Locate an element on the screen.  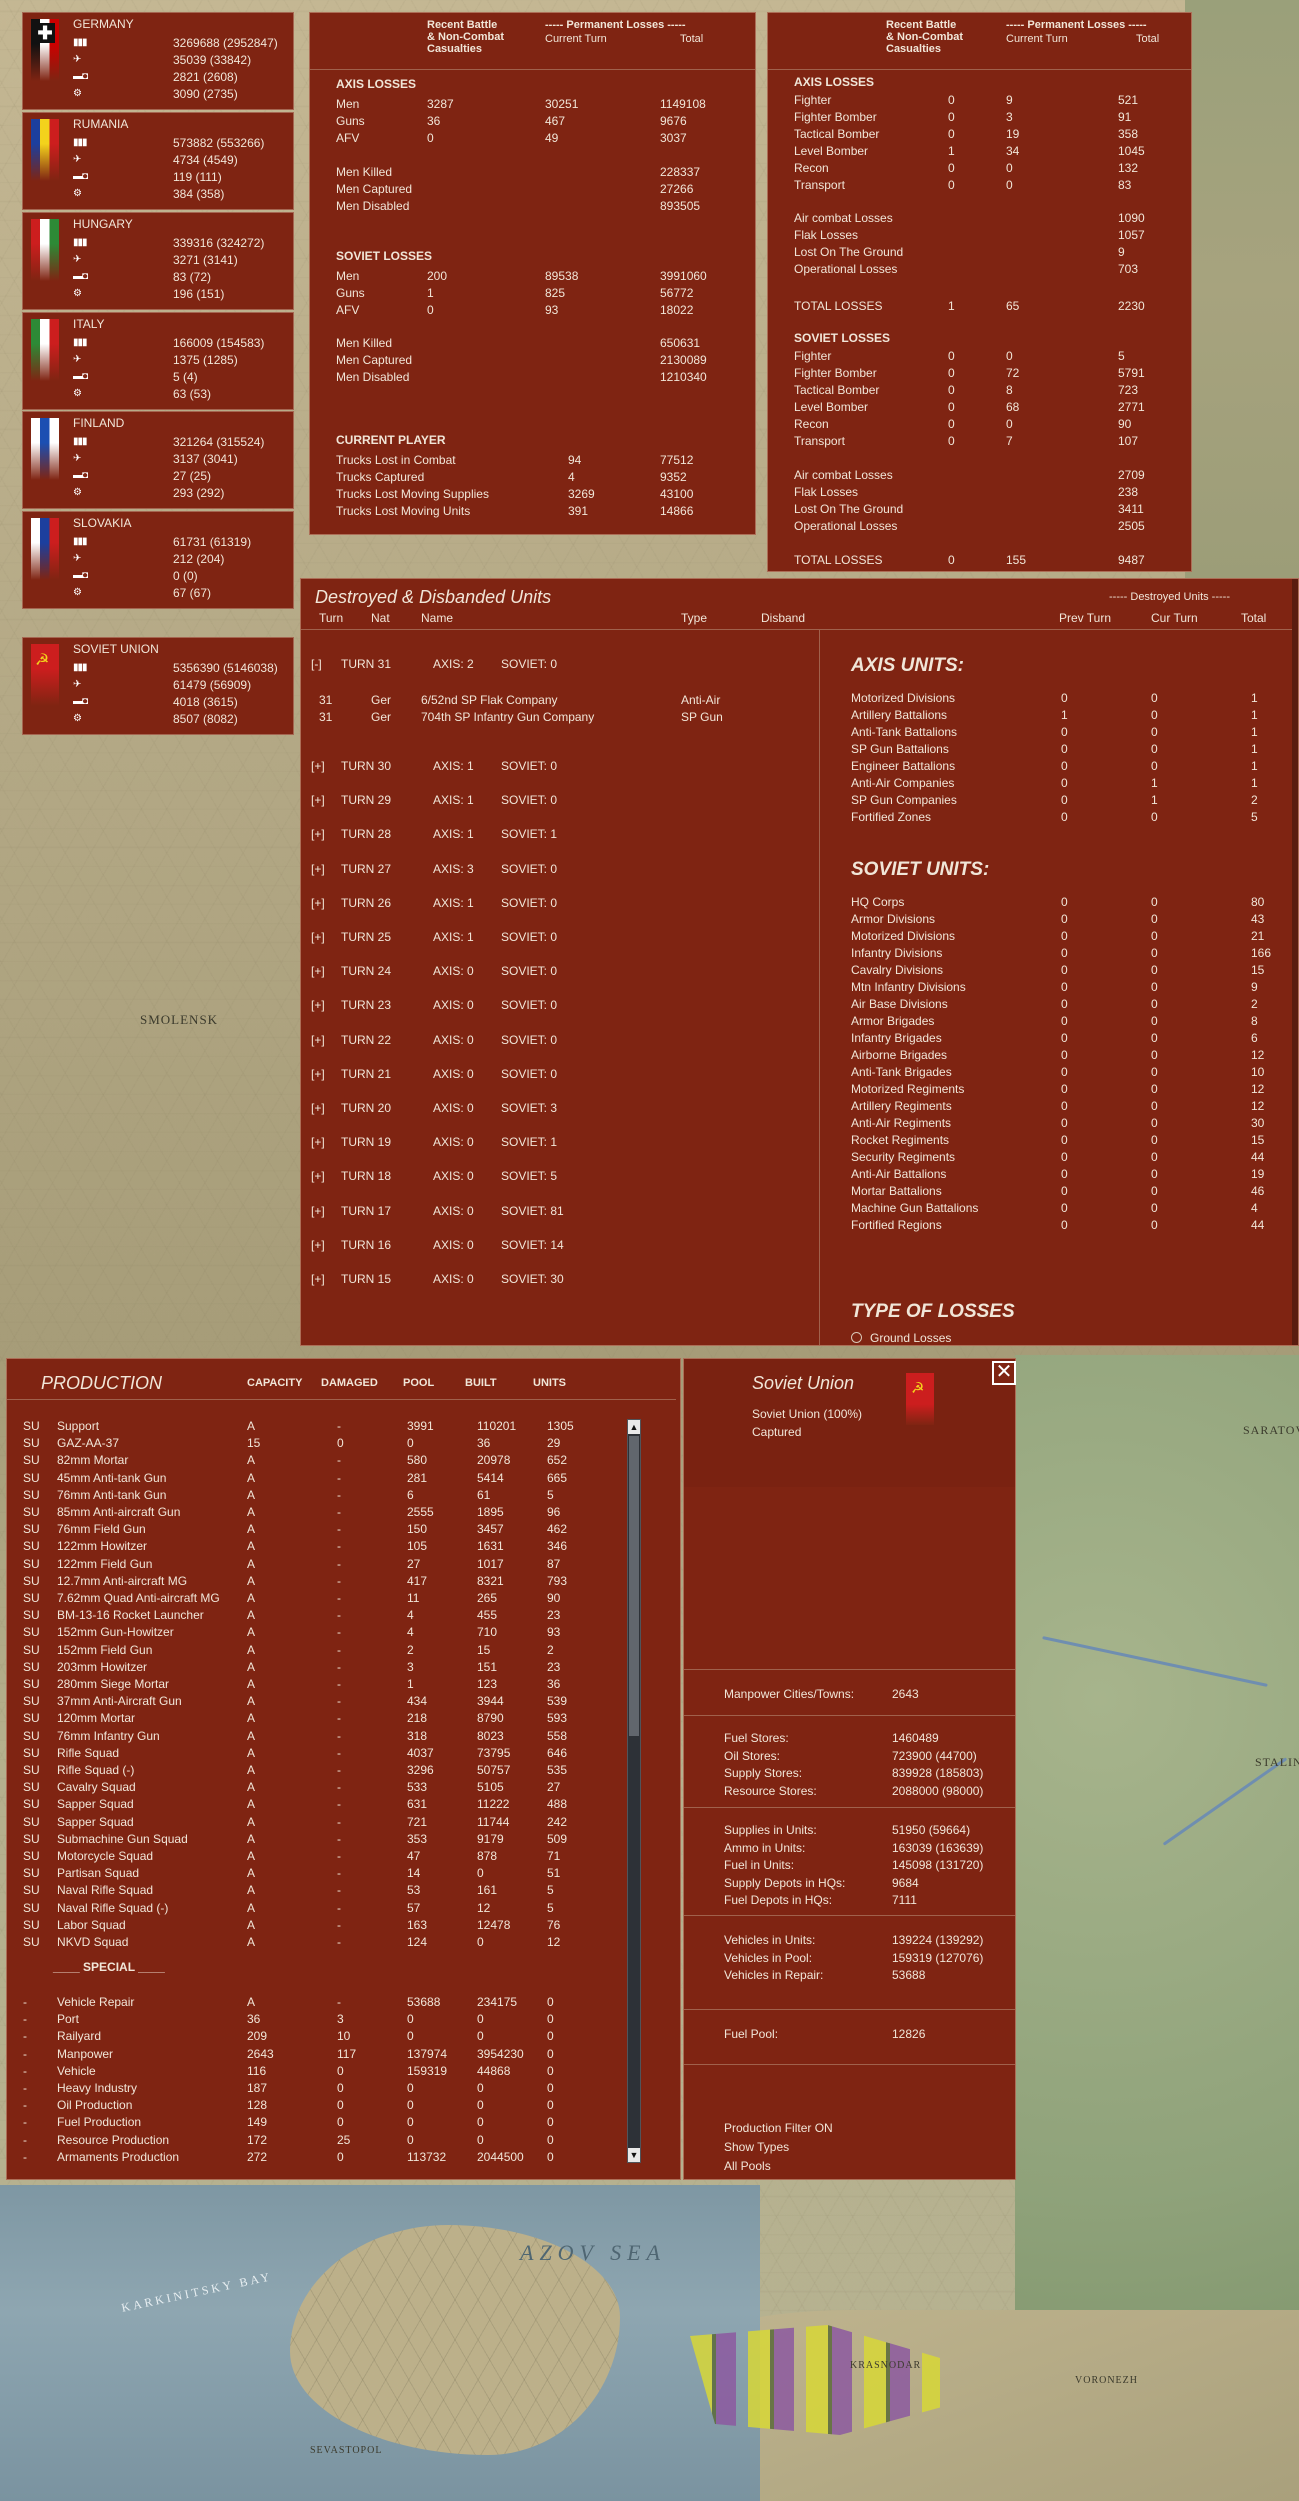
turn-label: TURN 25 is located at coordinates (366, 937).